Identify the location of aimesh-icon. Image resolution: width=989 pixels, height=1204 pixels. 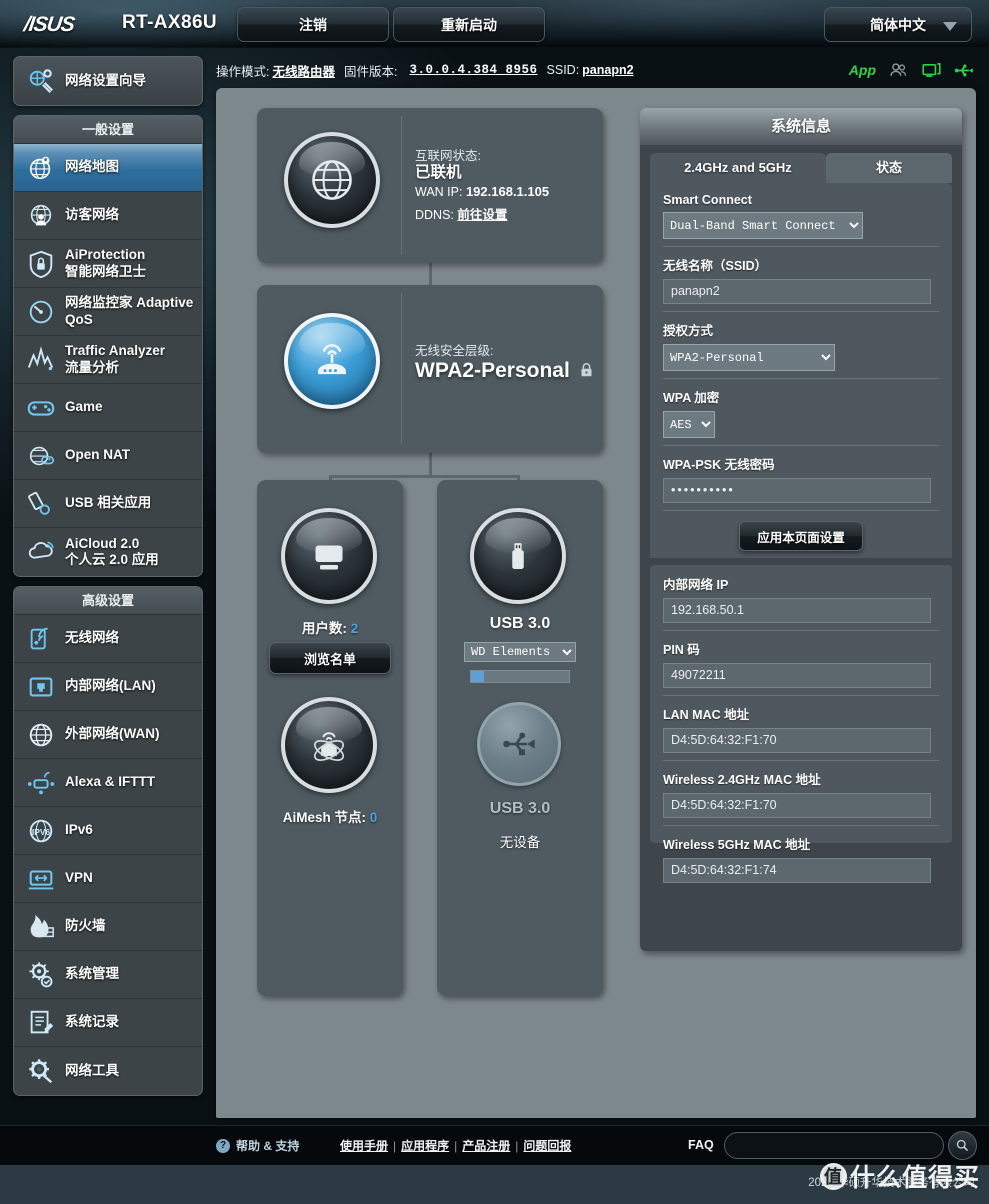
(329, 745).